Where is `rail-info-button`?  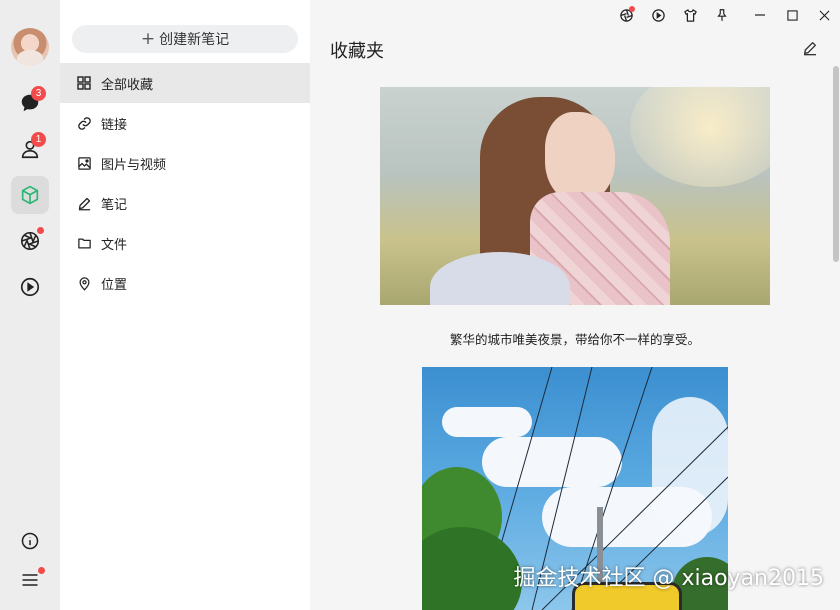
rail-info-button is located at coordinates (30, 541).